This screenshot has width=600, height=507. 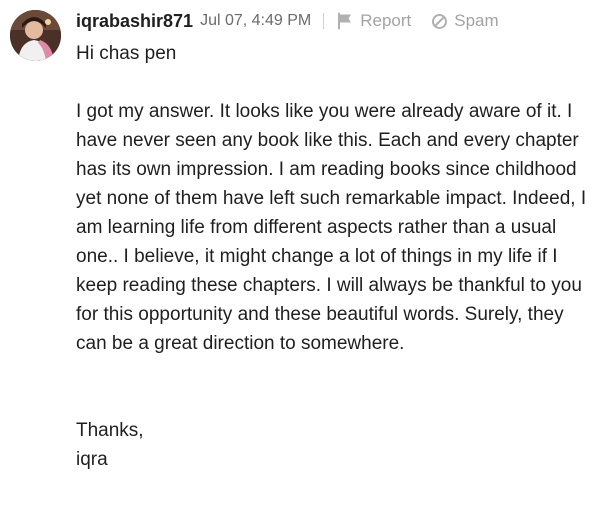 What do you see at coordinates (345, 21) in the screenshot?
I see `flag-icon` at bounding box center [345, 21].